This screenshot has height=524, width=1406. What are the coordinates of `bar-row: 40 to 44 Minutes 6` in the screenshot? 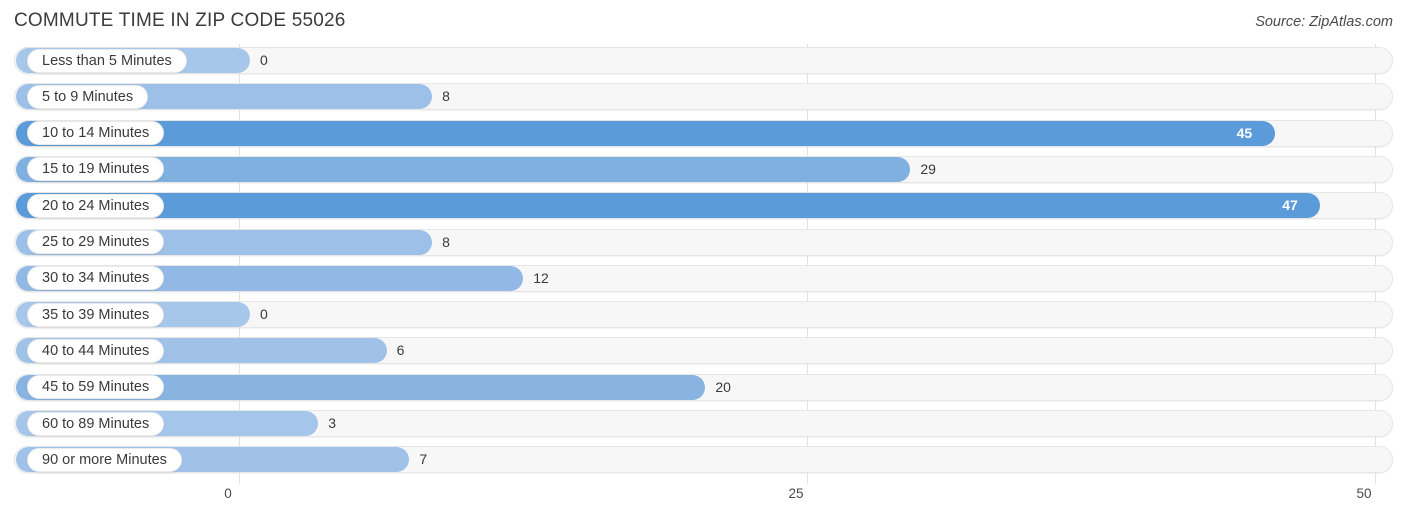 It's located at (703, 352).